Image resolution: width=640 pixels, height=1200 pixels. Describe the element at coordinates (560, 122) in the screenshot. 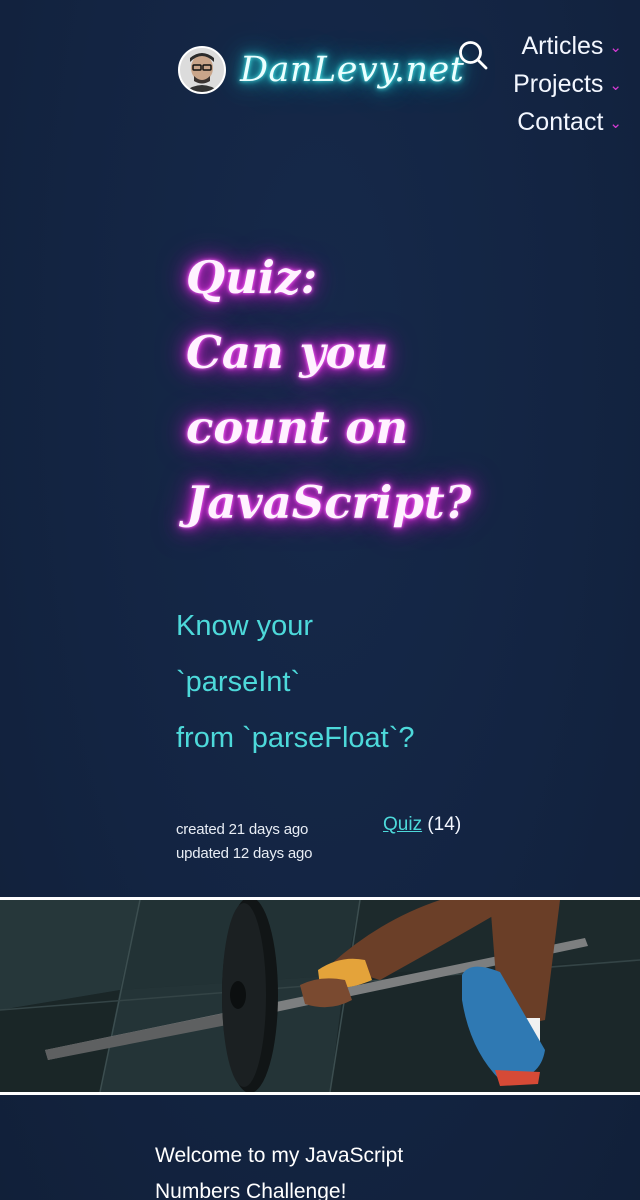

I see `nav-item-label: Contact` at that location.